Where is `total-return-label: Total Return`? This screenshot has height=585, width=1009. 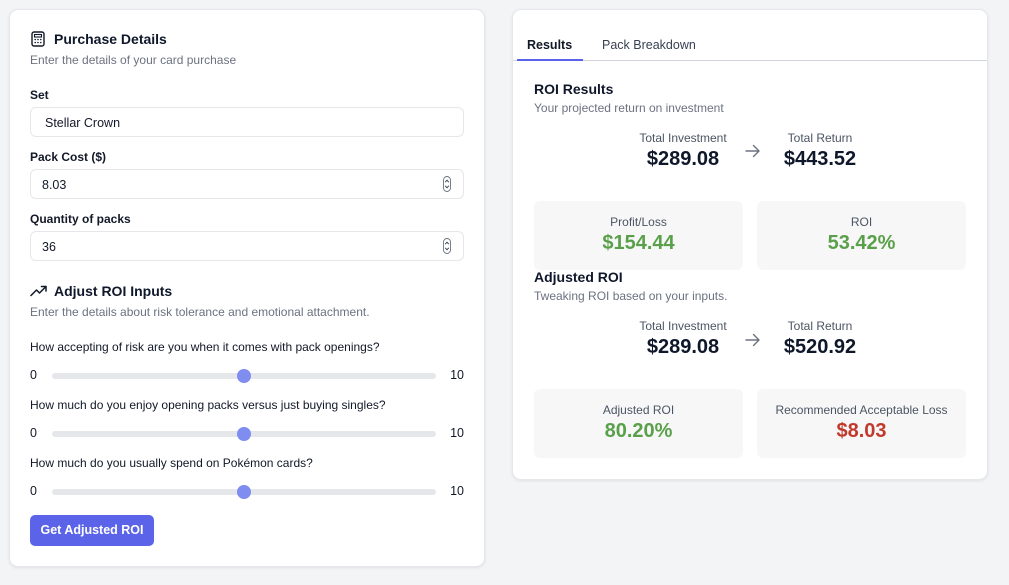
total-return-label: Total Return is located at coordinates (820, 138).